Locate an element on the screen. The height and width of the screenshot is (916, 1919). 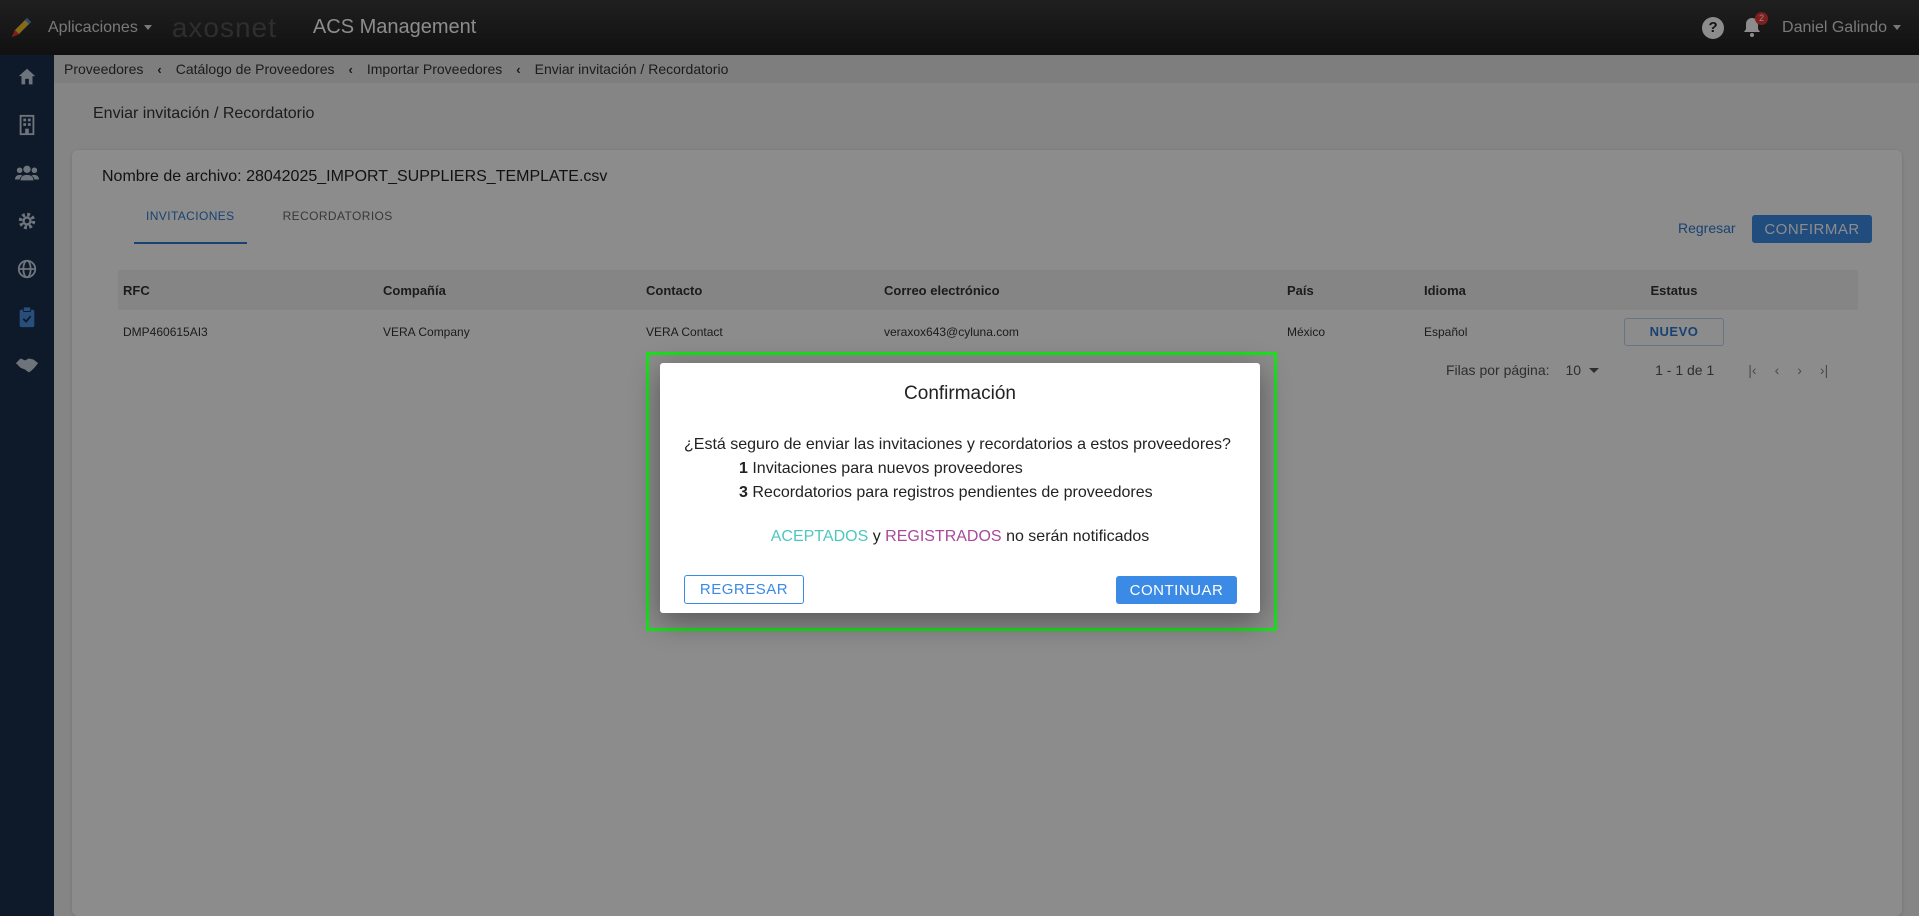
invitations-count: 1 is located at coordinates (743, 468).